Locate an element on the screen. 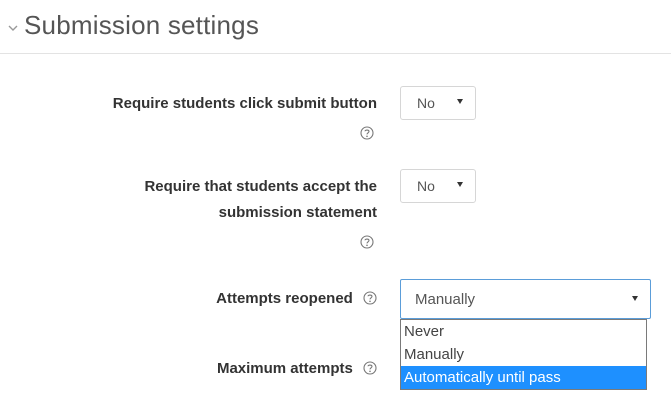  attempts-reopened-dropdown: Never Manually Automatically until pass is located at coordinates (523, 354).